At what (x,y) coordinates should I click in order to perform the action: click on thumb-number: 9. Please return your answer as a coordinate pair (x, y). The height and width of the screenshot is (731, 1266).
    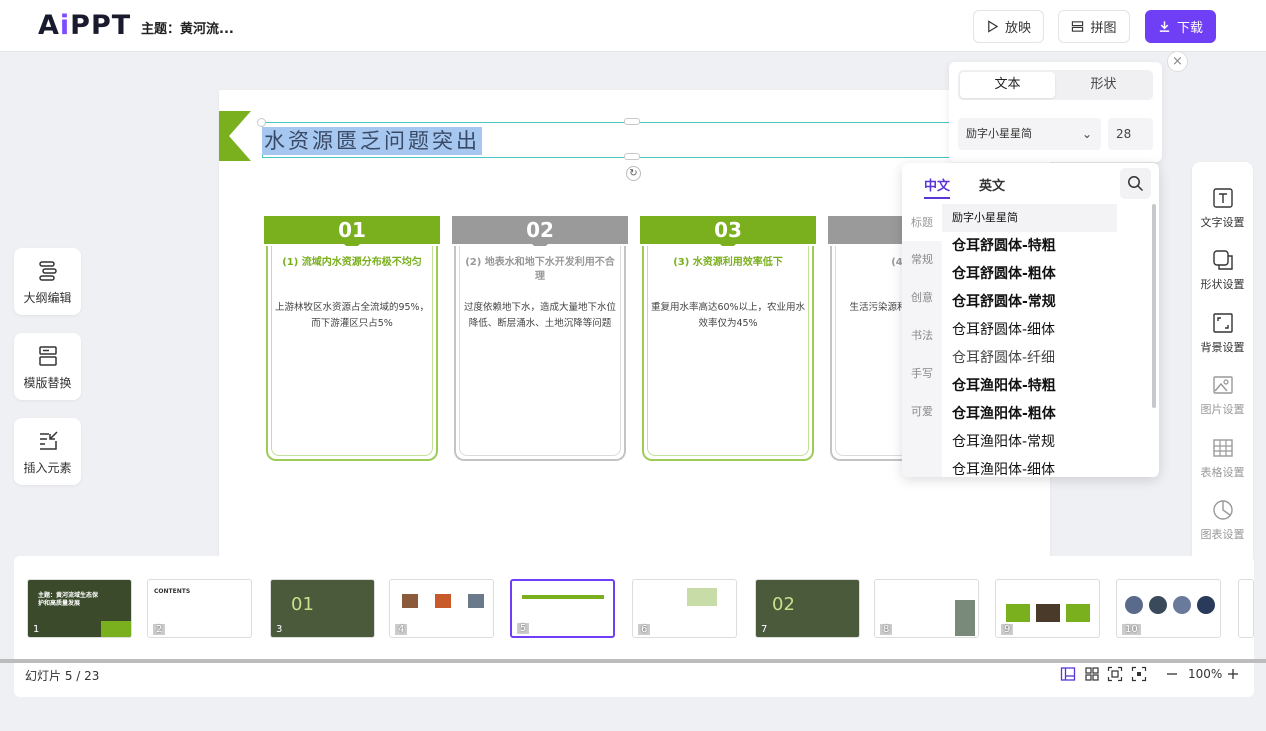
    Looking at the image, I should click on (1007, 629).